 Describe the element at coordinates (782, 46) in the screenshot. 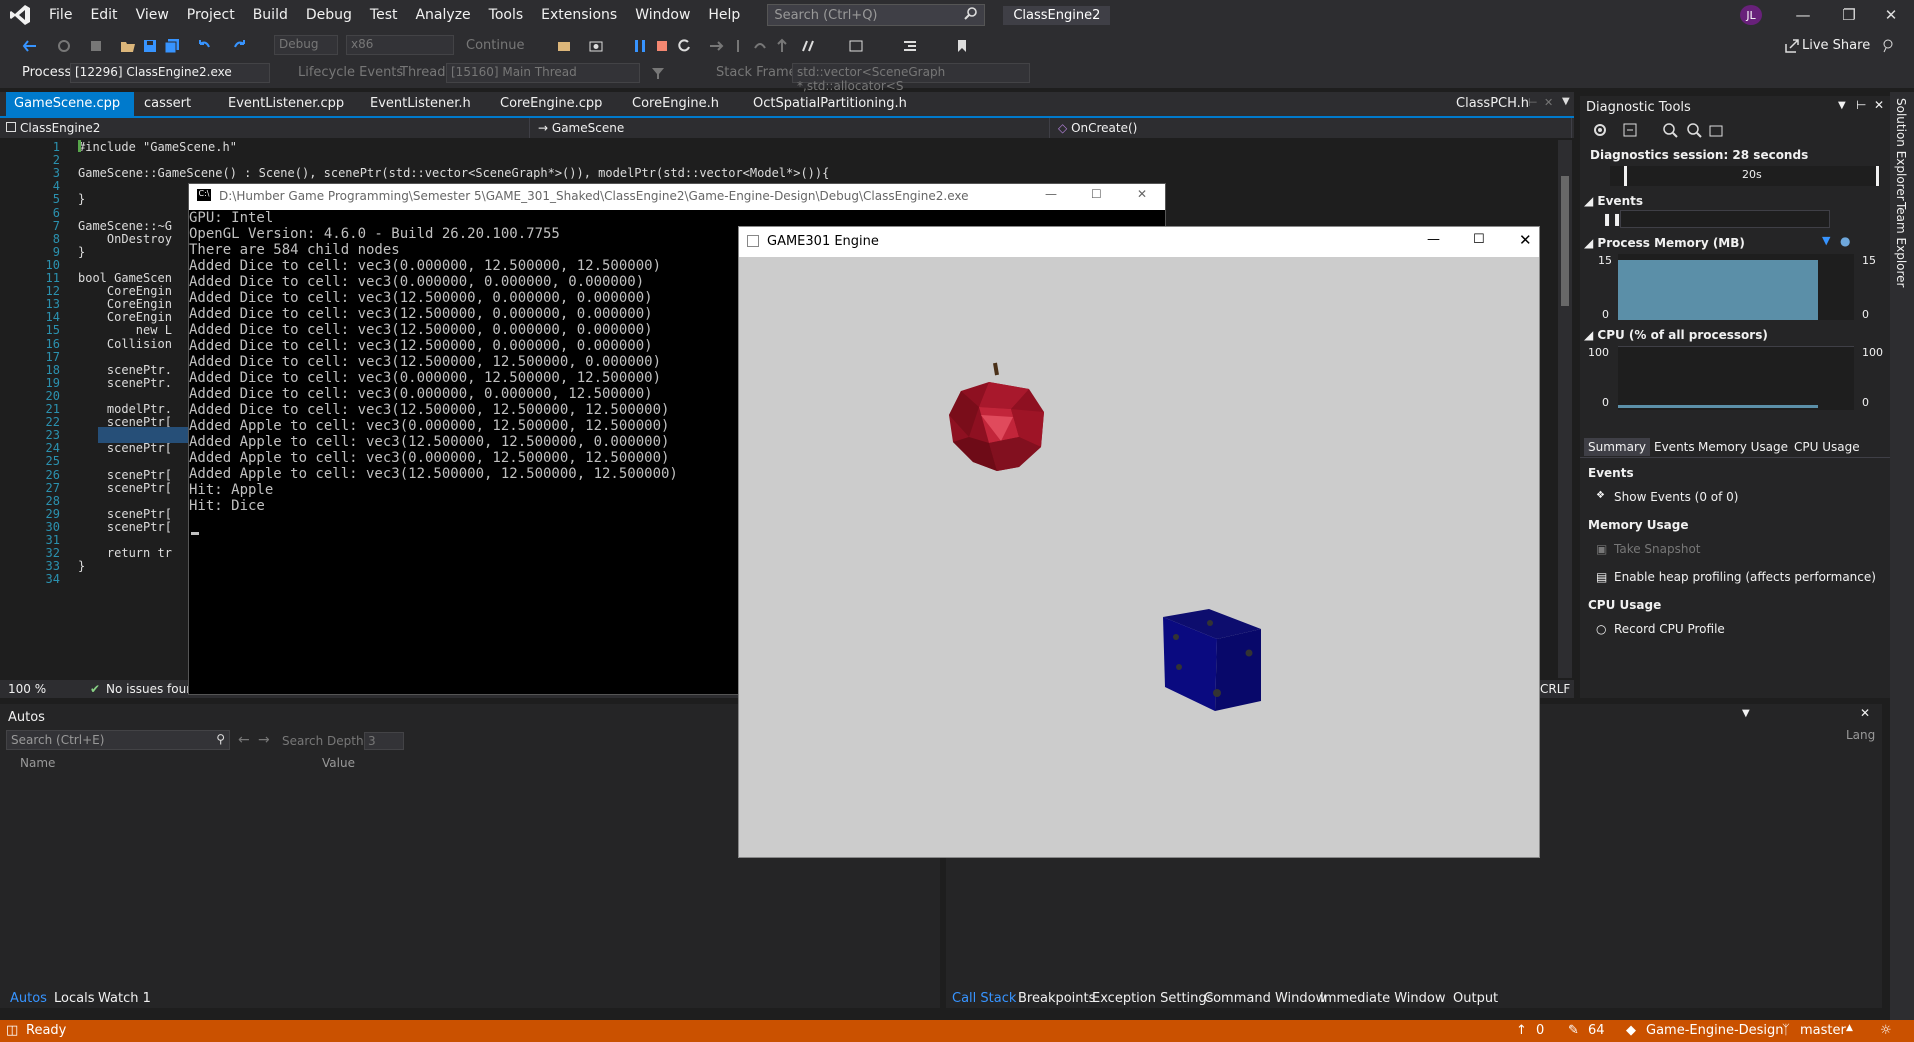

I see `step-out-icon` at that location.